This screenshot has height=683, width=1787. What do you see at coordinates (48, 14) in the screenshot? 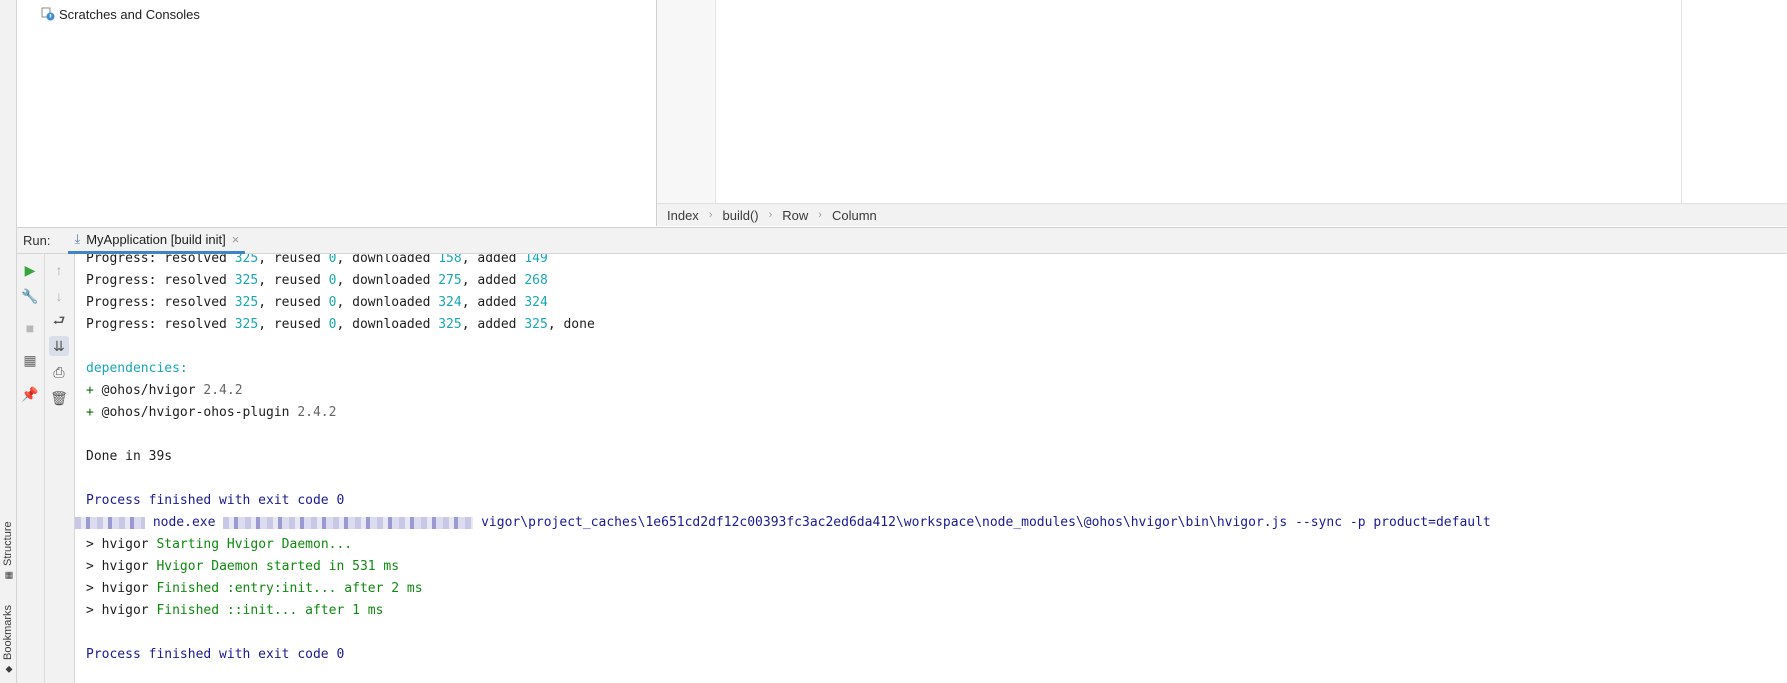
I see `scratches-icon` at bounding box center [48, 14].